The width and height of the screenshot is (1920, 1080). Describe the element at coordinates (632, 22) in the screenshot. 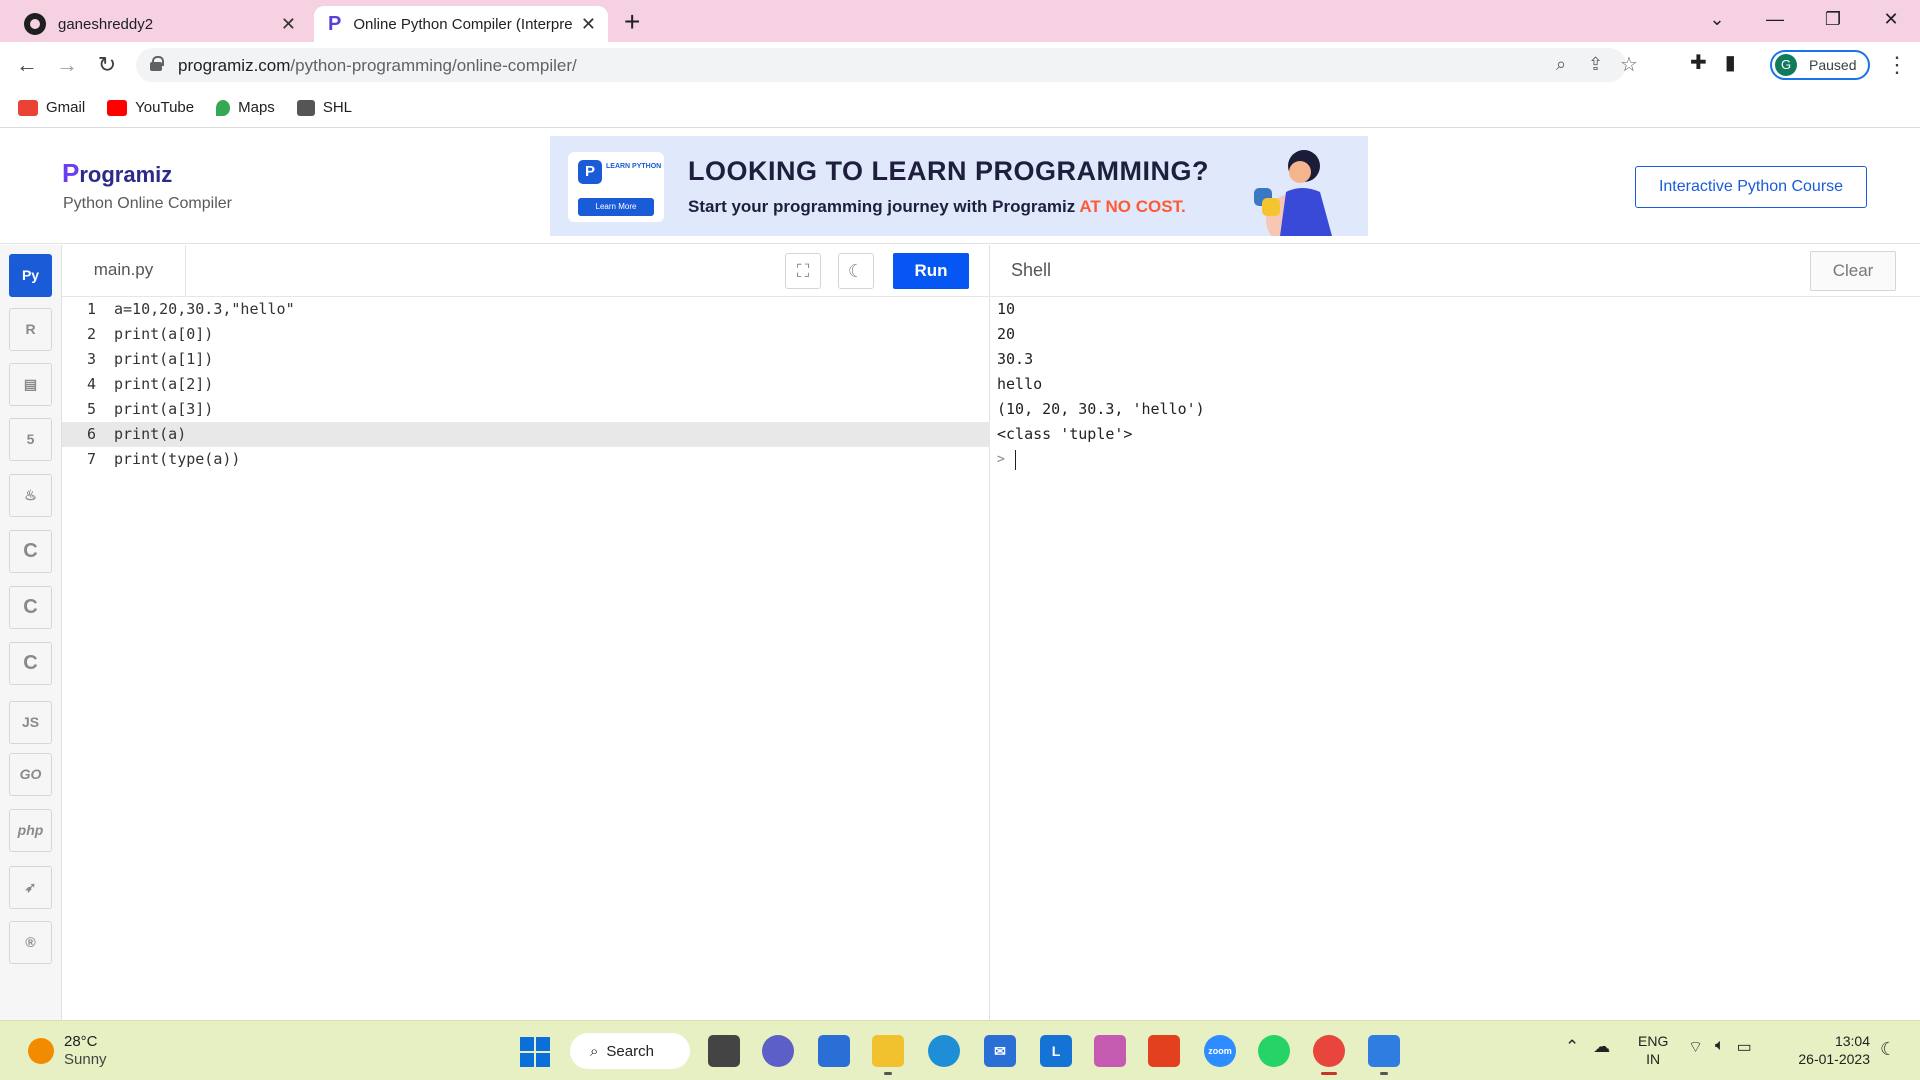

I see `new-tab-button: +` at that location.